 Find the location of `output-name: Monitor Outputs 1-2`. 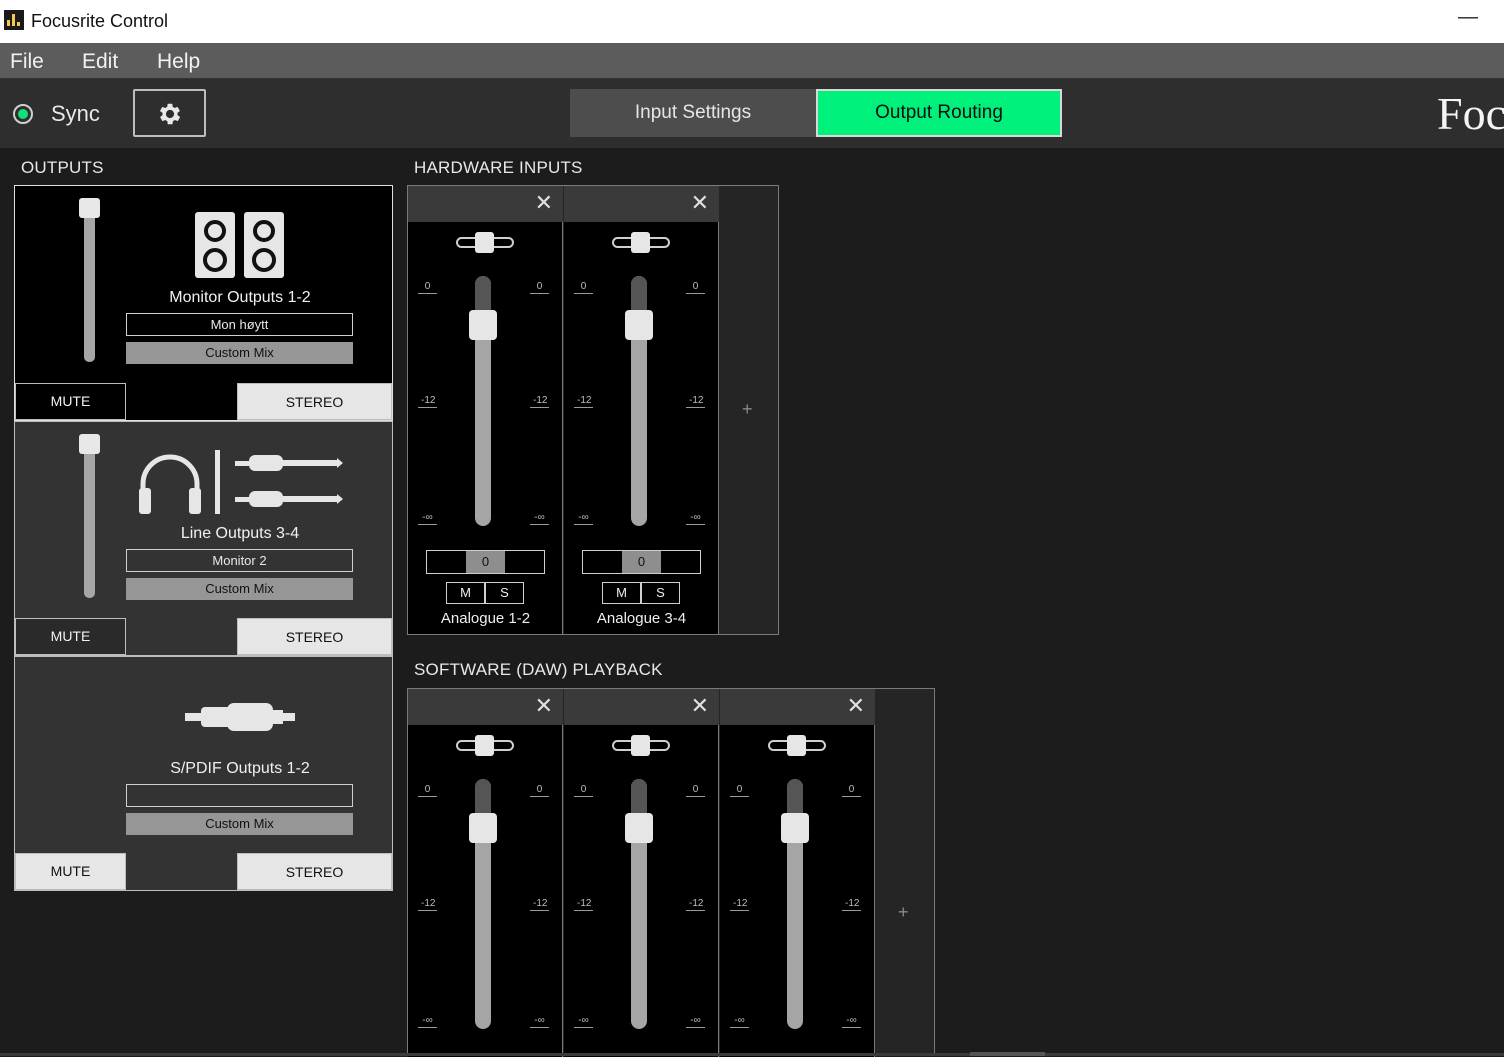

output-name: Monitor Outputs 1-2 is located at coordinates (240, 297).